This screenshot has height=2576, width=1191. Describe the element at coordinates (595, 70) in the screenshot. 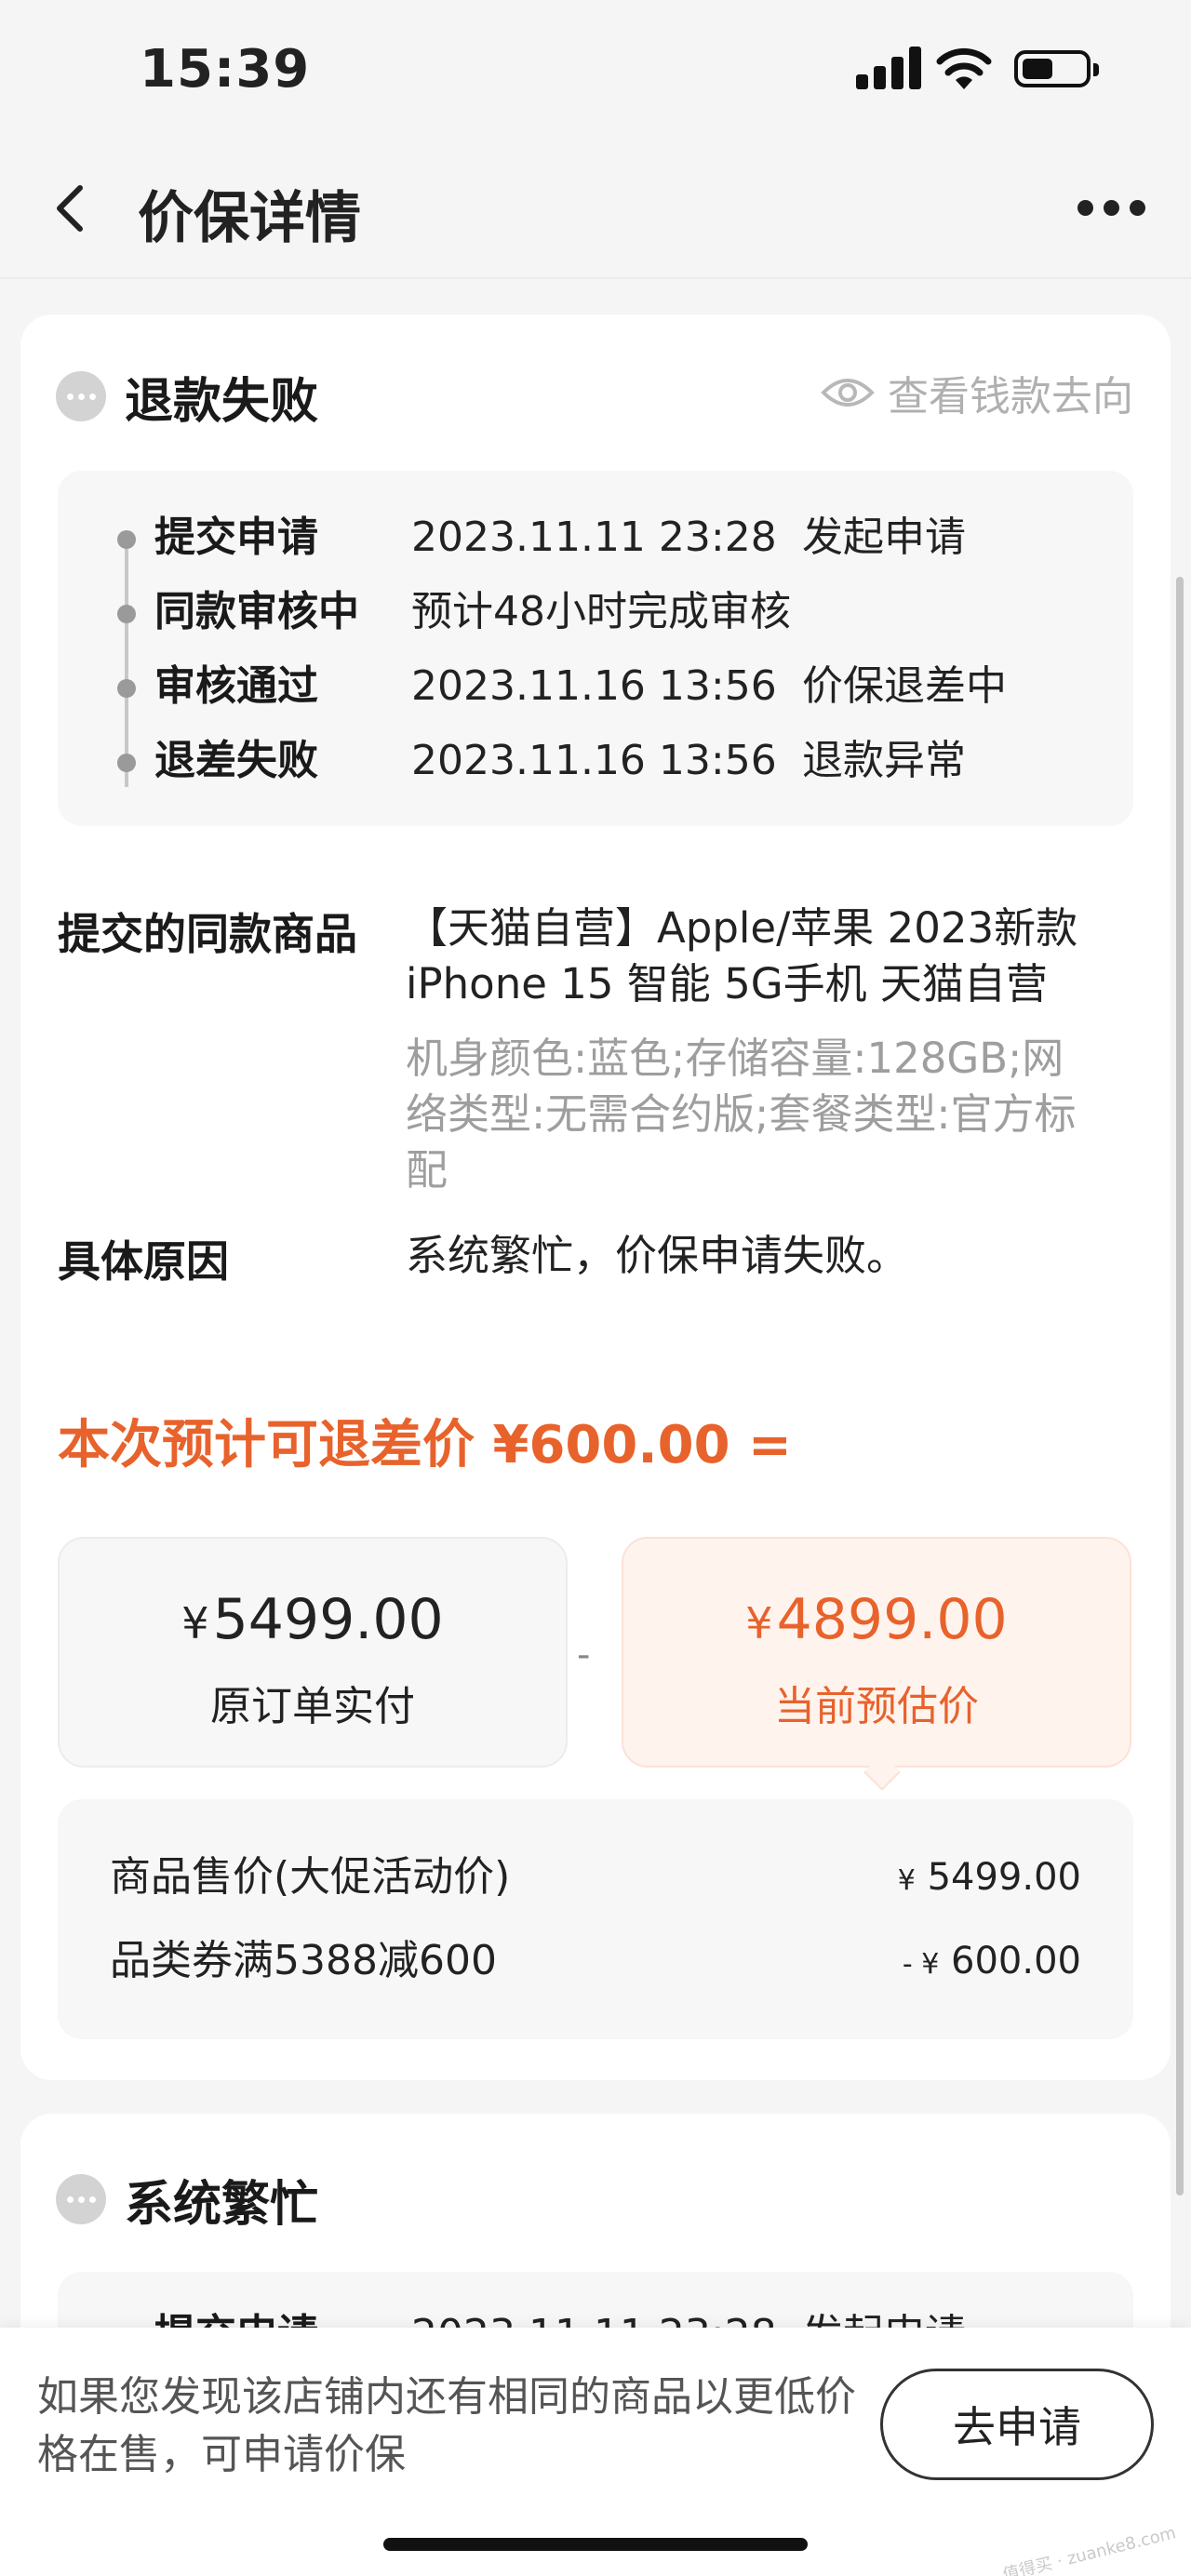

I see `status-bar: 15:39` at that location.